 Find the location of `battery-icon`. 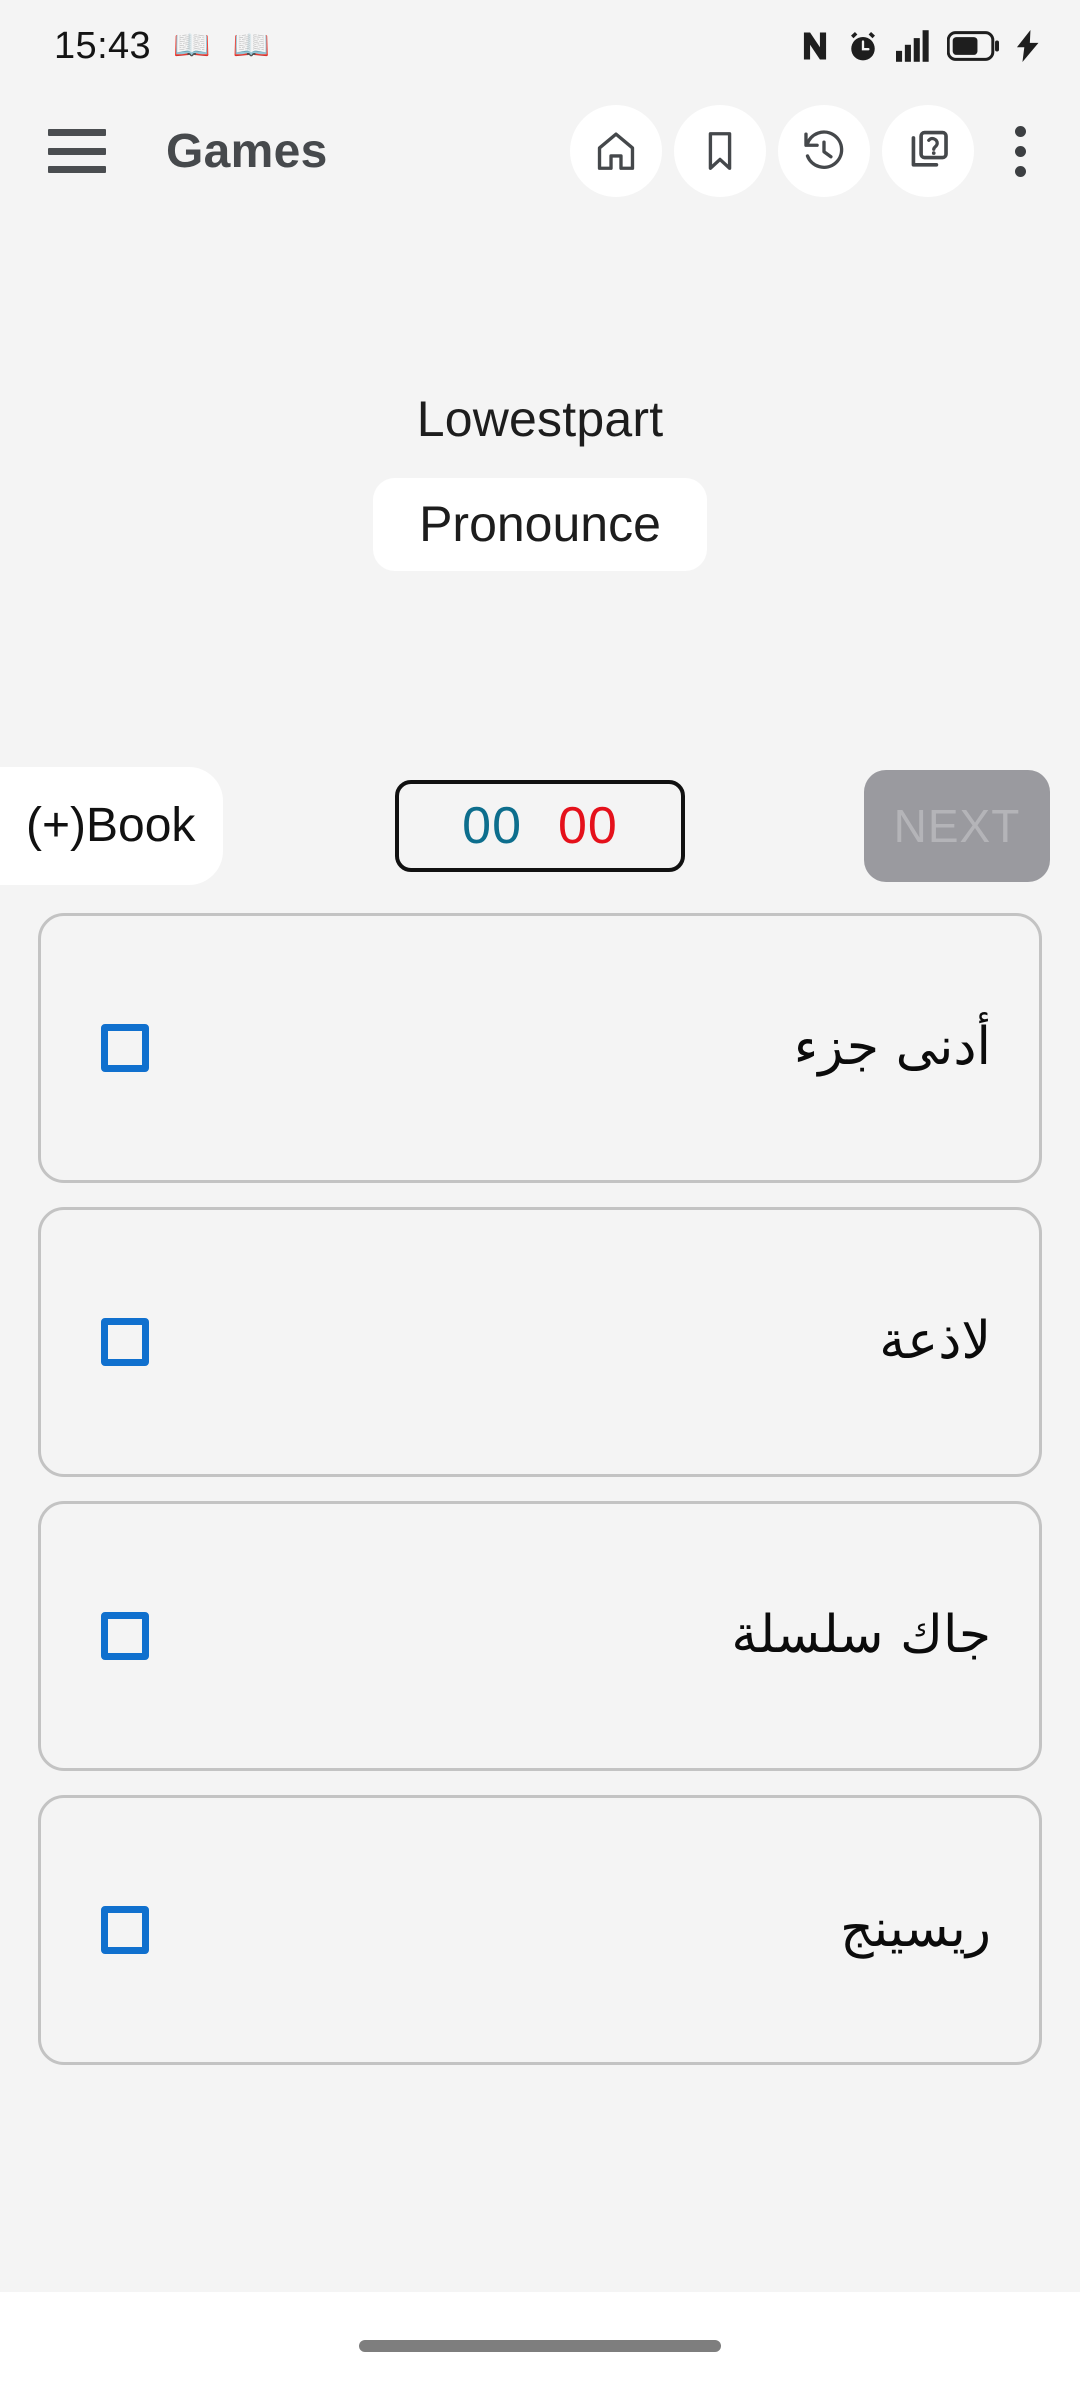

battery-icon is located at coordinates (973, 46).